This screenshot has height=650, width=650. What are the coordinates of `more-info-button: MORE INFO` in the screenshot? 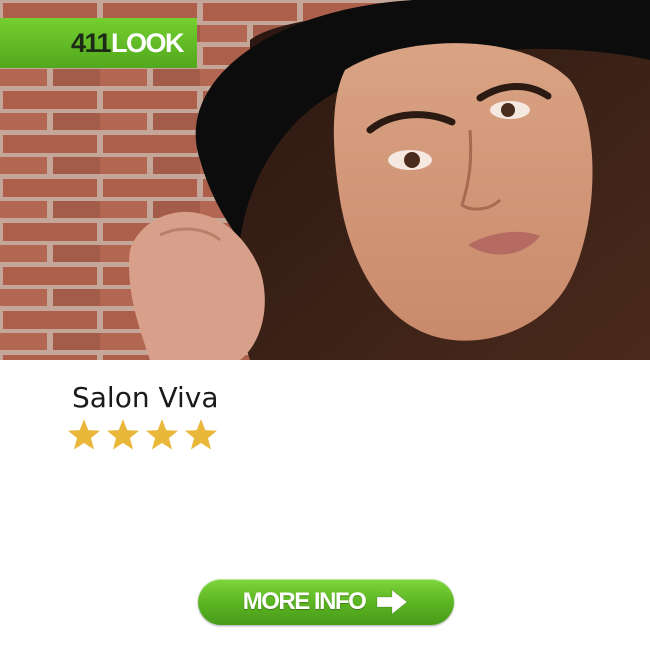 It's located at (326, 602).